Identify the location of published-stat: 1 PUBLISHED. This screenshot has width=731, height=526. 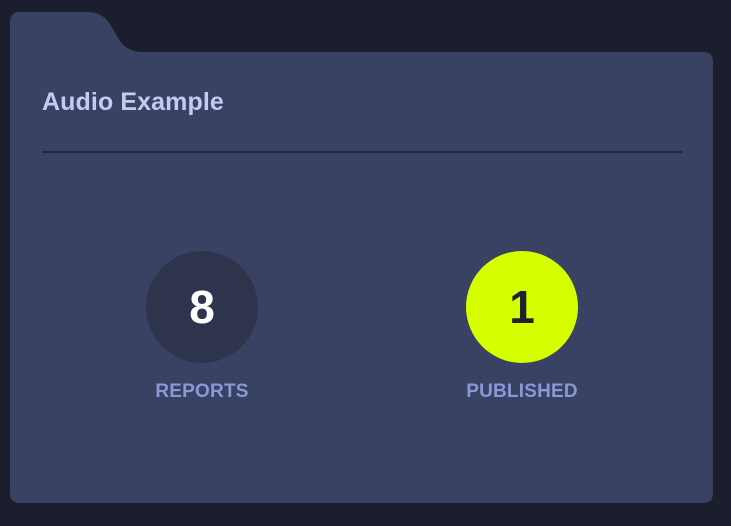
(522, 327).